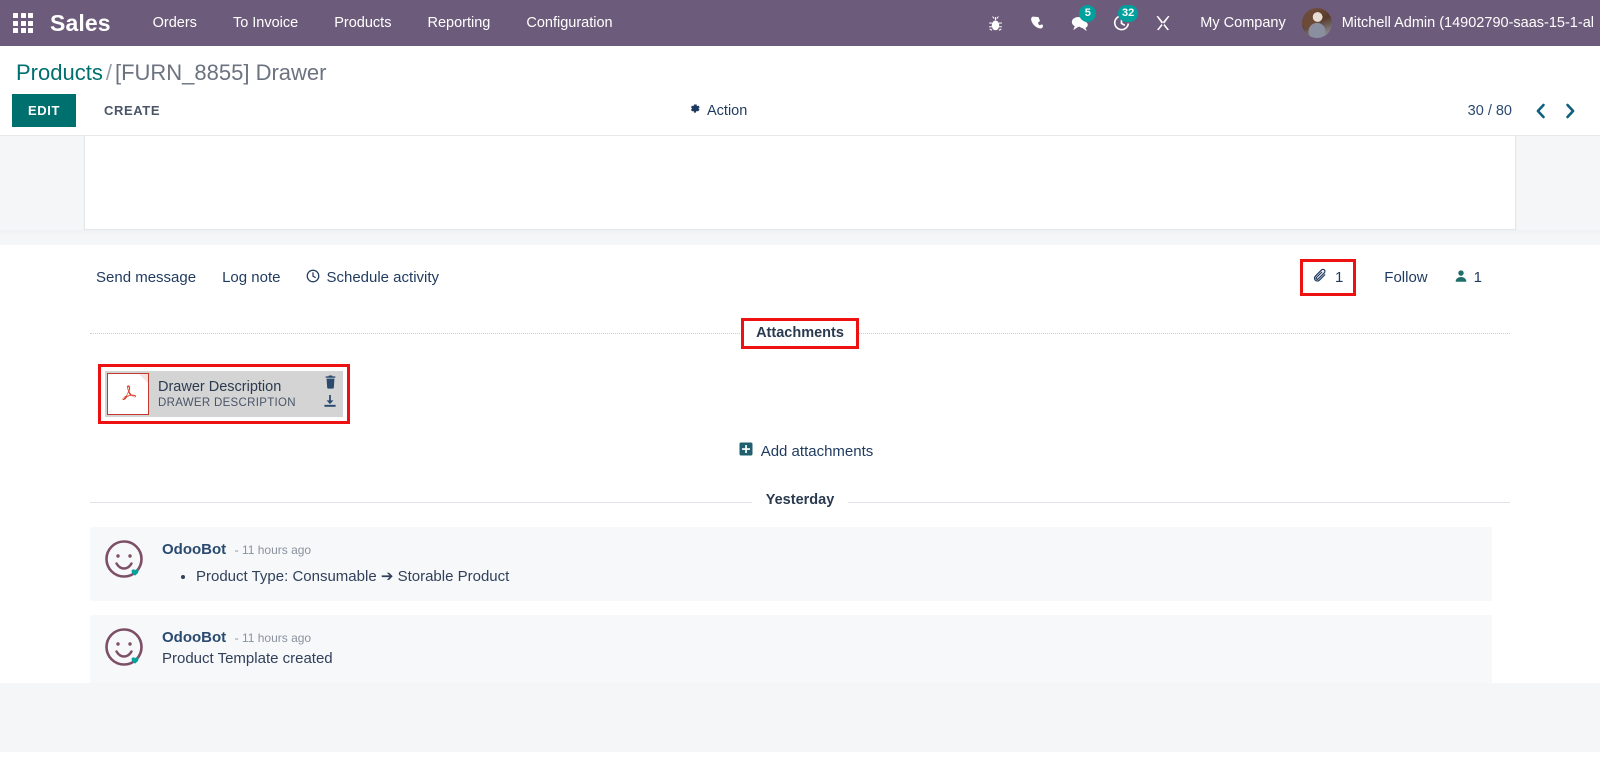  I want to click on add-attachments-label: Add attachments, so click(817, 451).